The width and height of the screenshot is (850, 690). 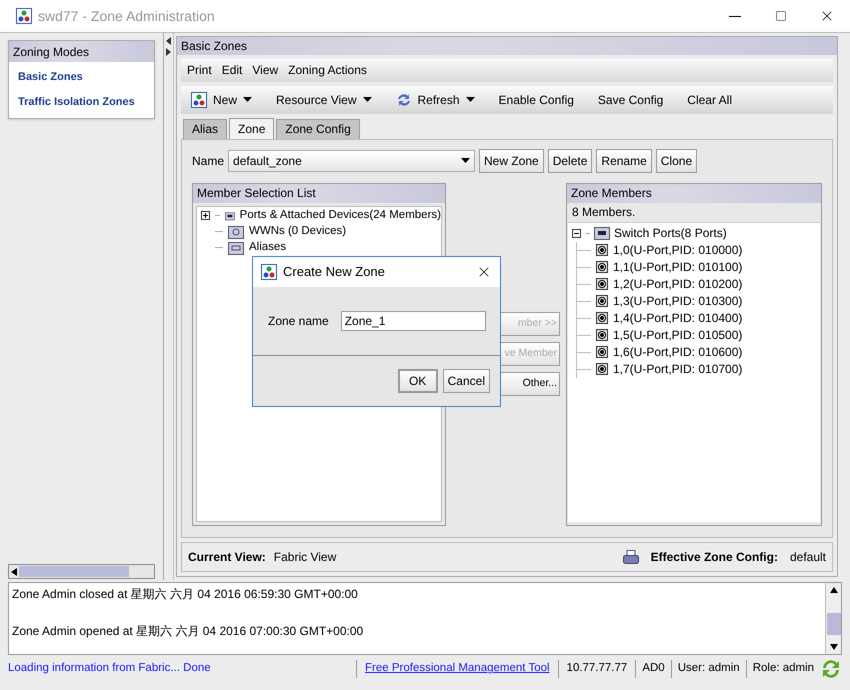 I want to click on device-folder-icon, so click(x=602, y=233).